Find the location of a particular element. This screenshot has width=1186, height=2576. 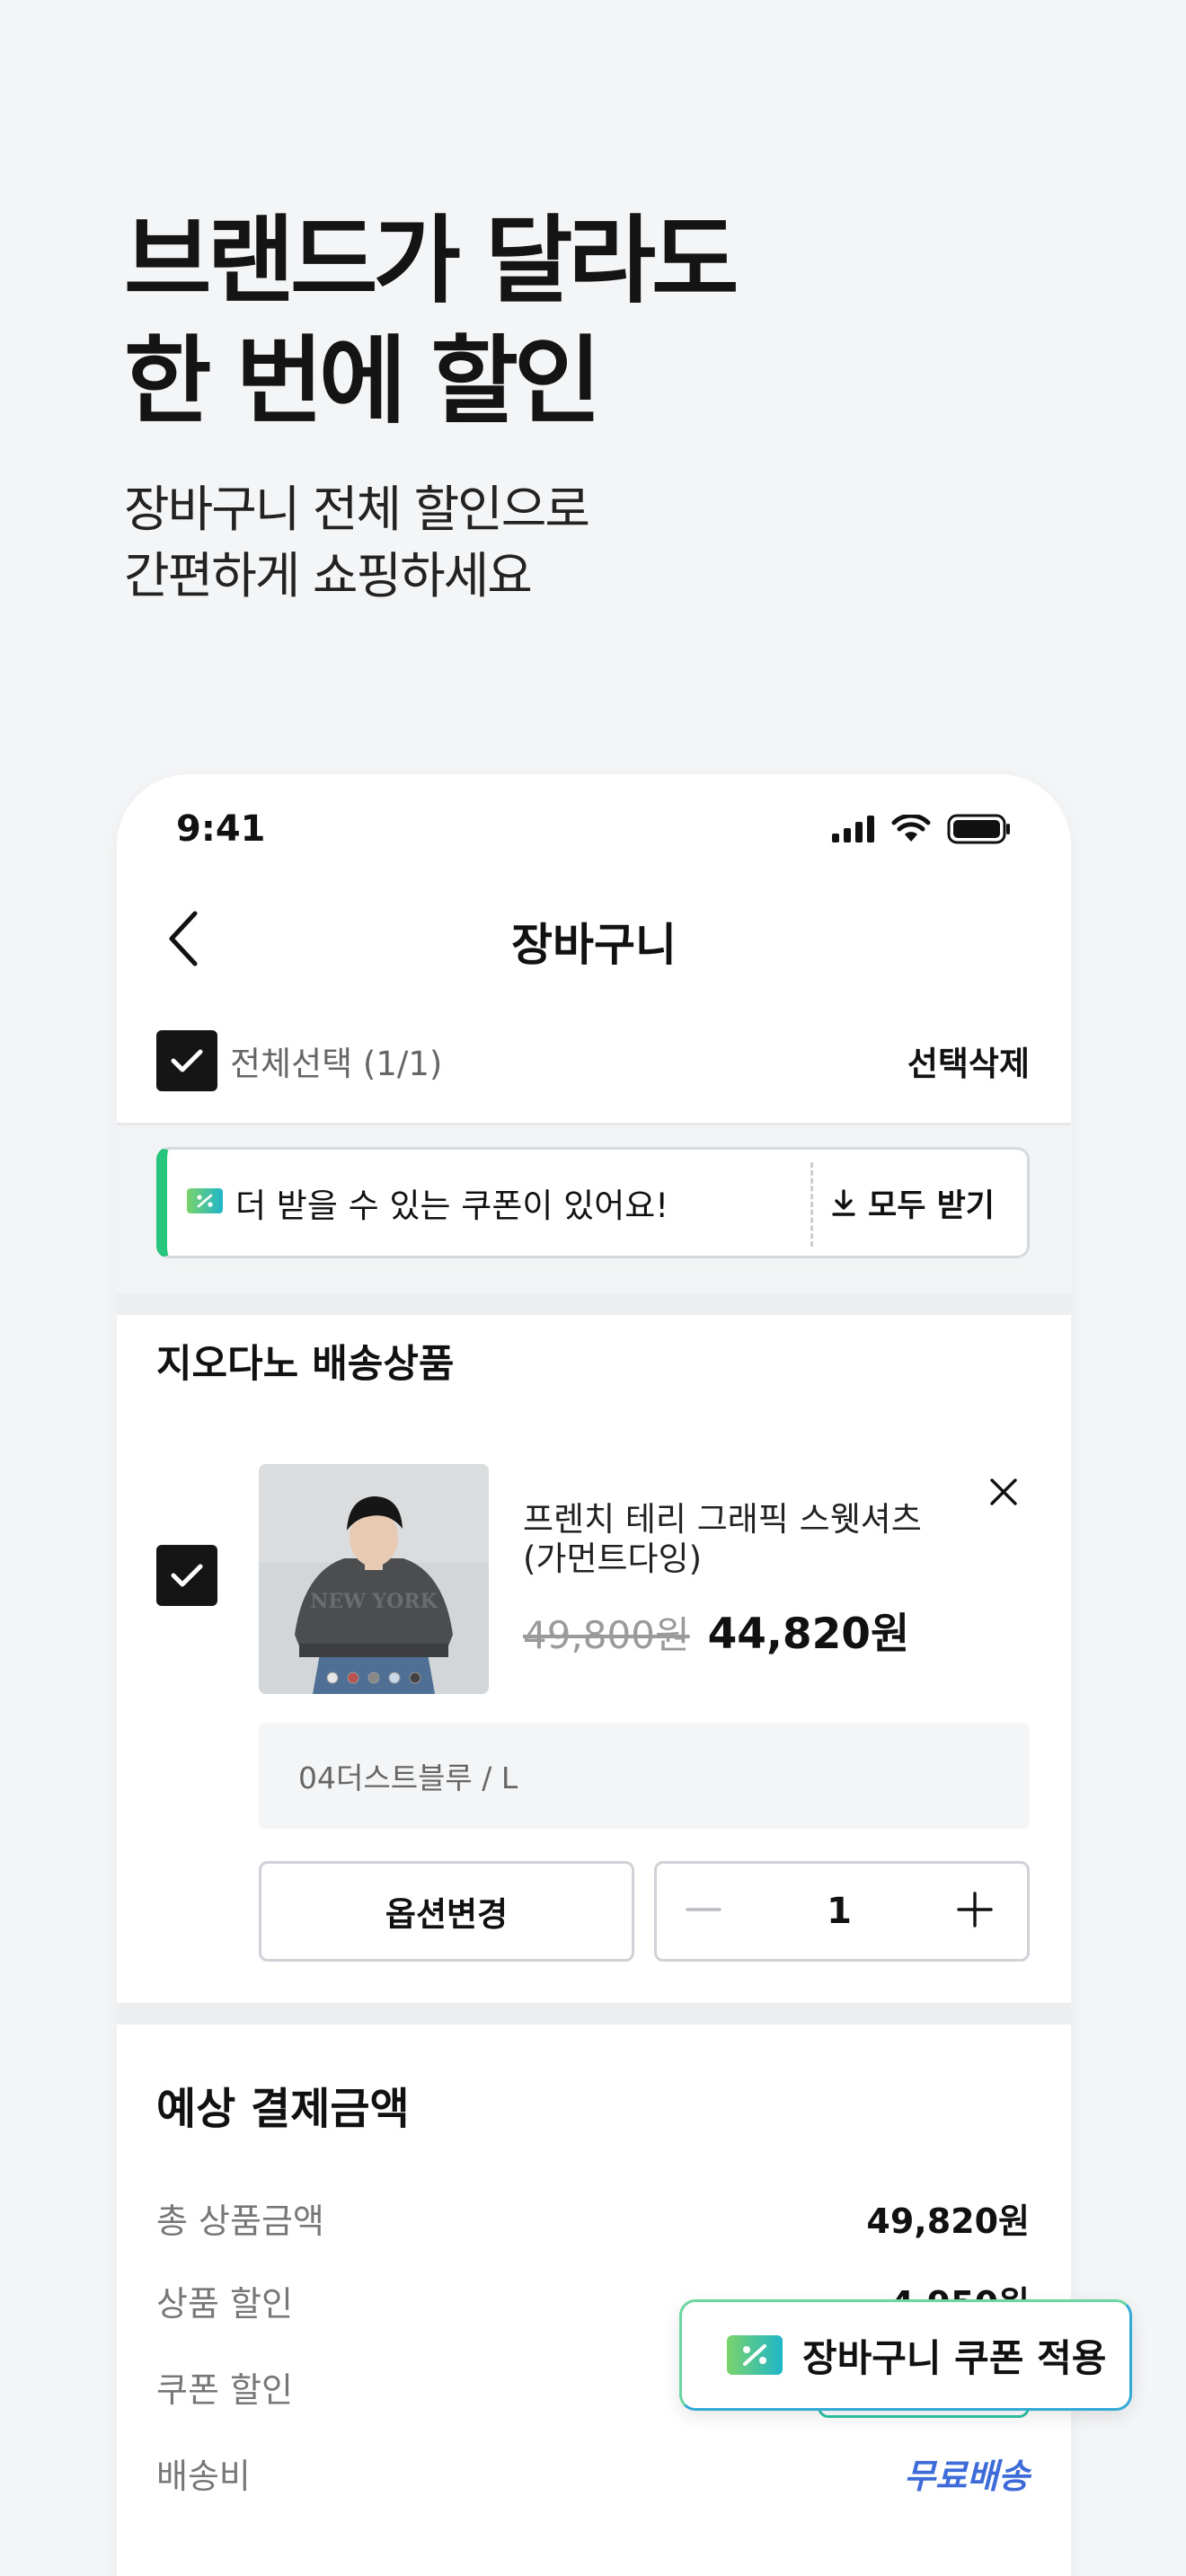

decrease-quantity-button is located at coordinates (703, 1911).